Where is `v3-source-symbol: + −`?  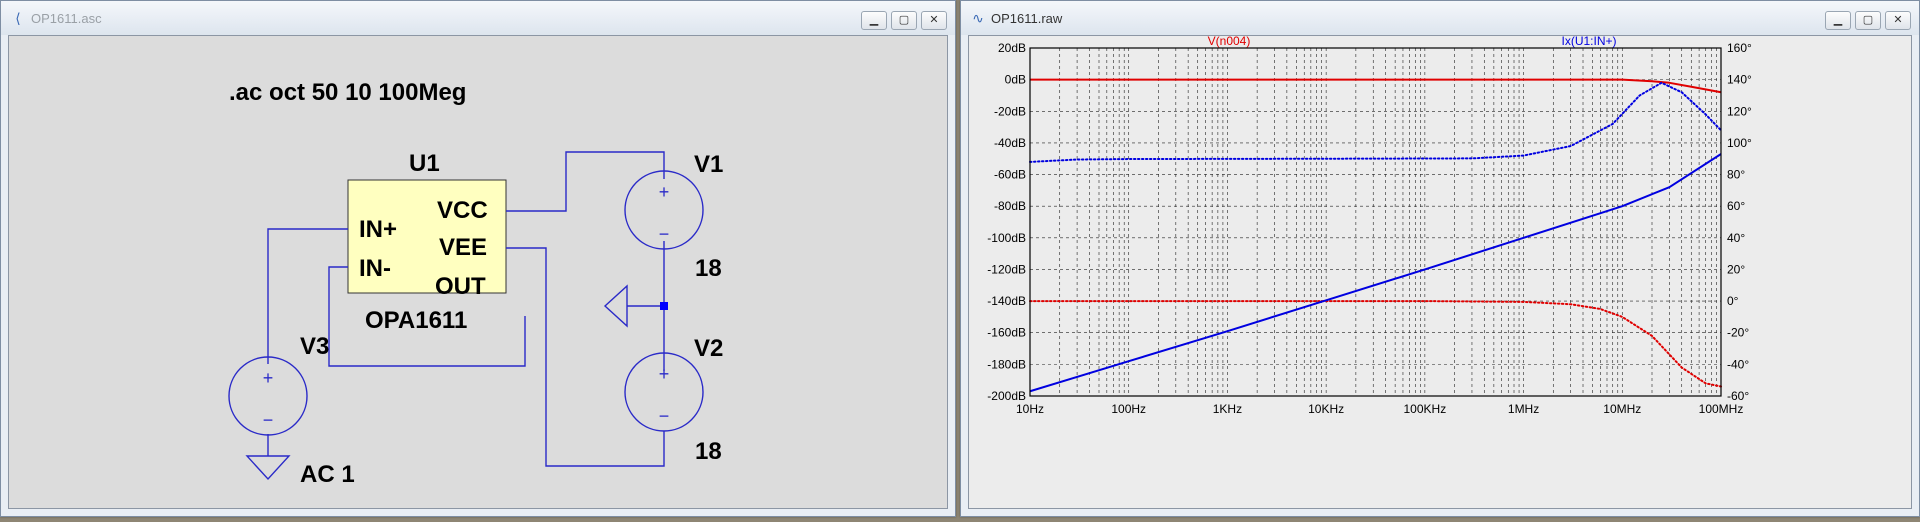
v3-source-symbol: + − is located at coordinates (268, 396).